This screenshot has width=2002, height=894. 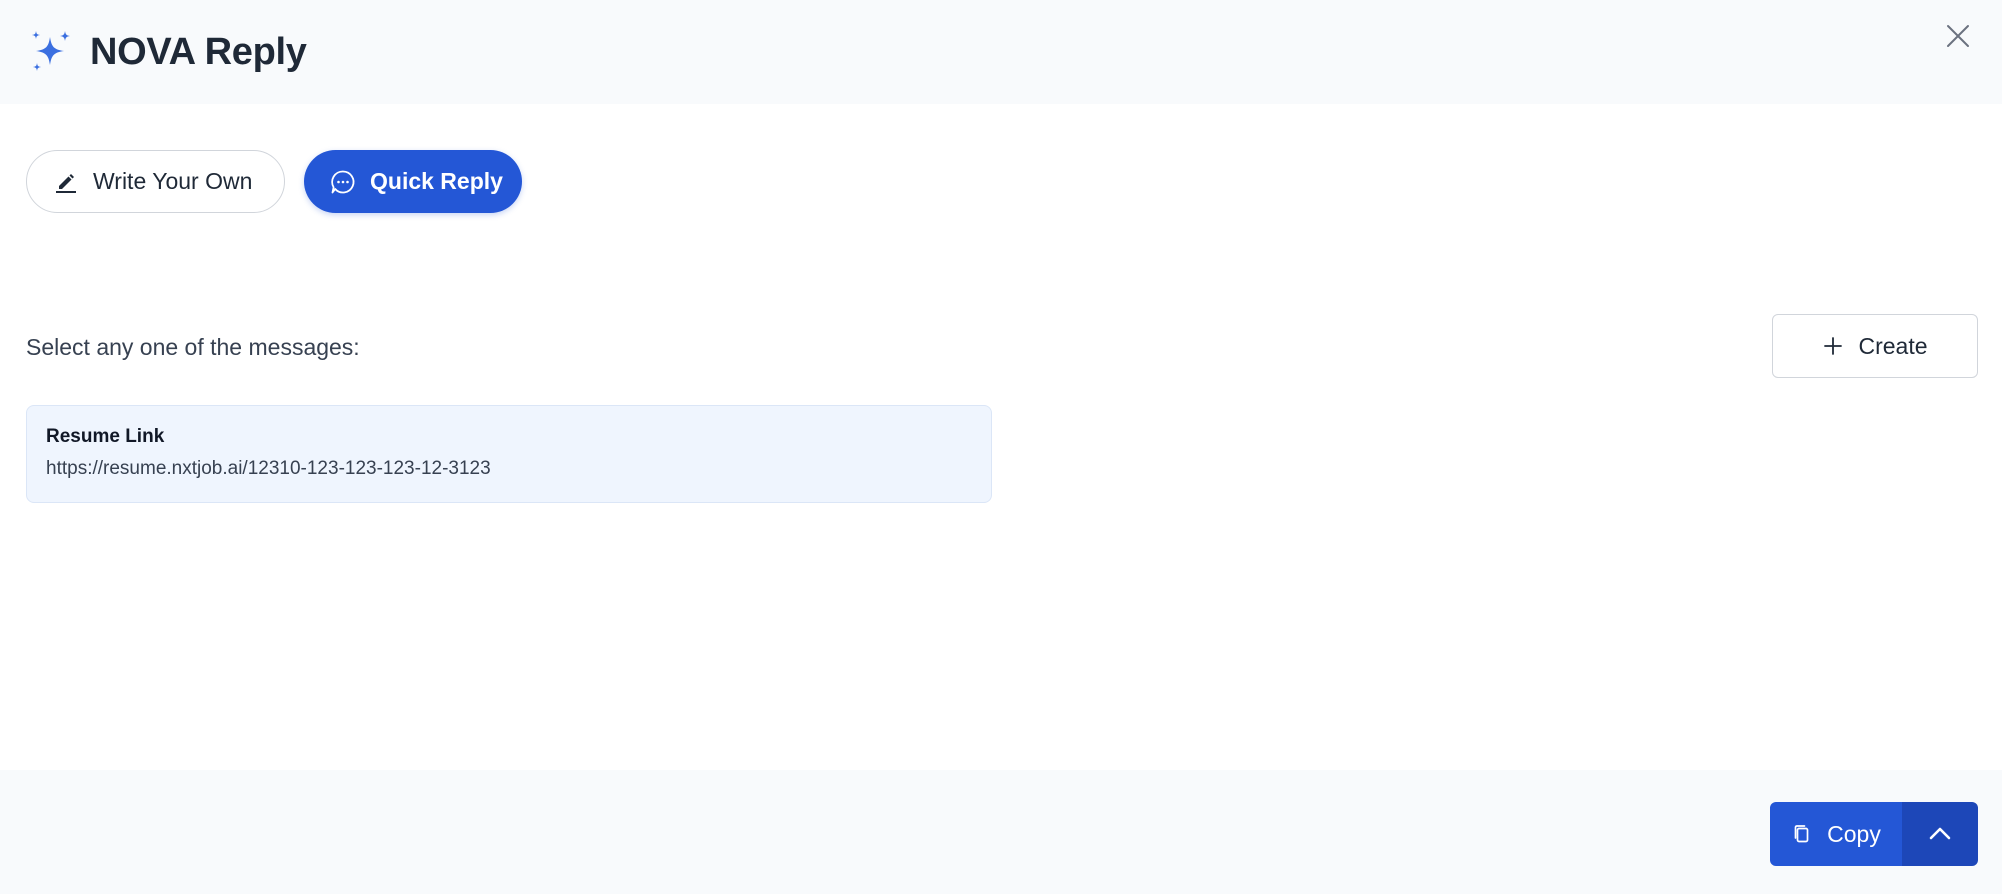 What do you see at coordinates (105, 436) in the screenshot?
I see `message-title: Resume Link` at bounding box center [105, 436].